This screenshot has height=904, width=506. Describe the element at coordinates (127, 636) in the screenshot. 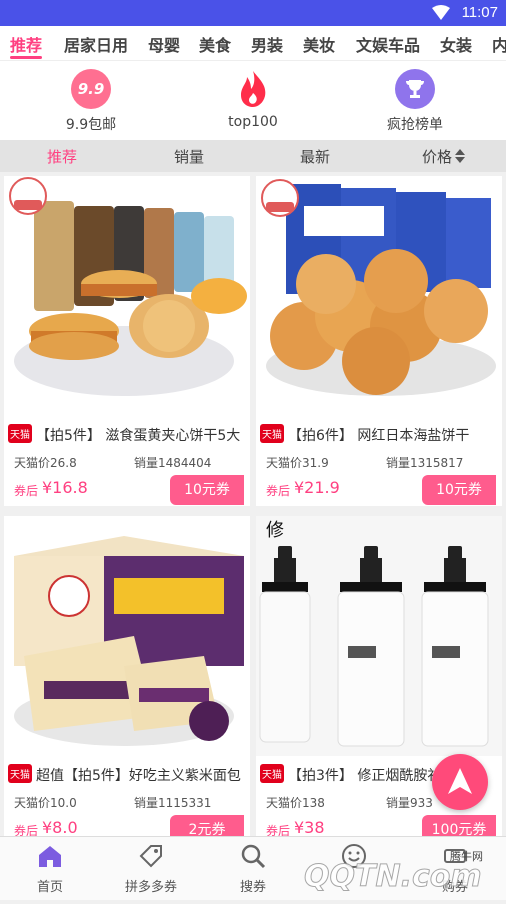

I see `purple-rice-bread-image` at that location.